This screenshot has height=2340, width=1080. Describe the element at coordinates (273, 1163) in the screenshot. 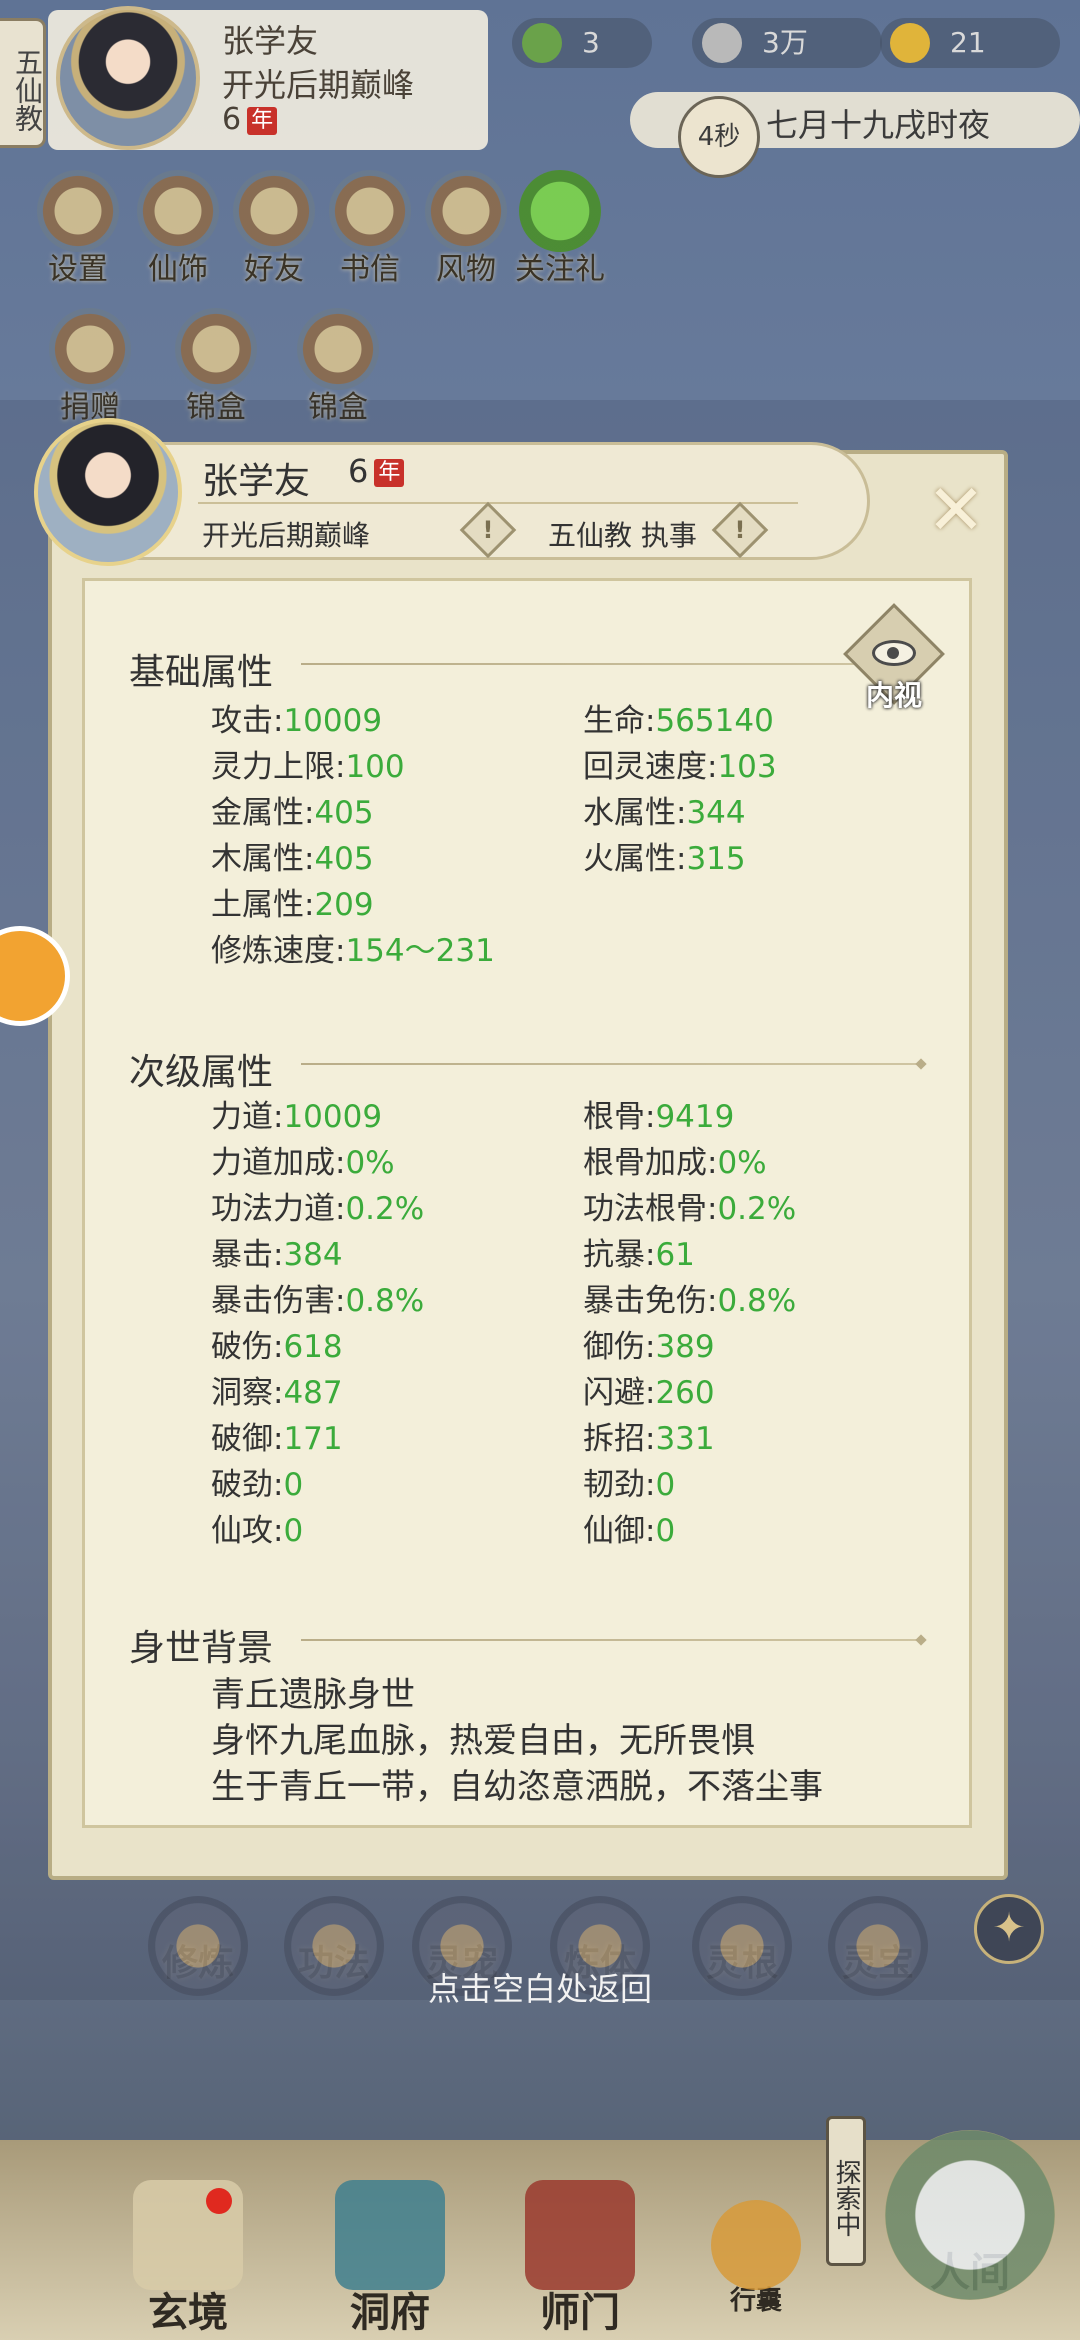

I see `stat-label: 力道加成` at that location.